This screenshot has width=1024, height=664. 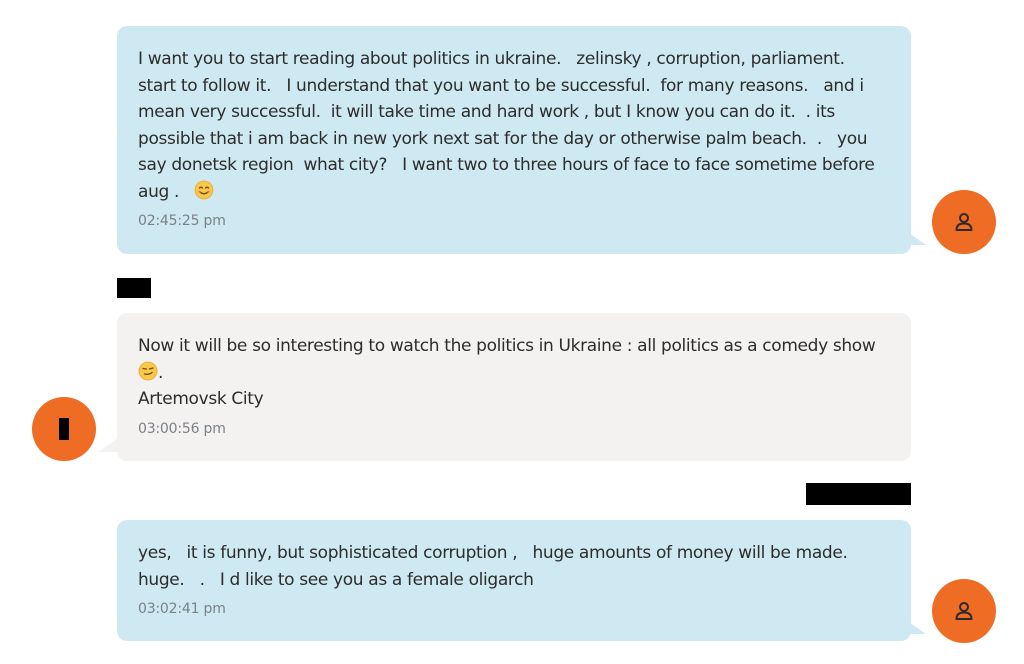 I want to click on message-timestamp: 03:02:41 pm, so click(x=182, y=609).